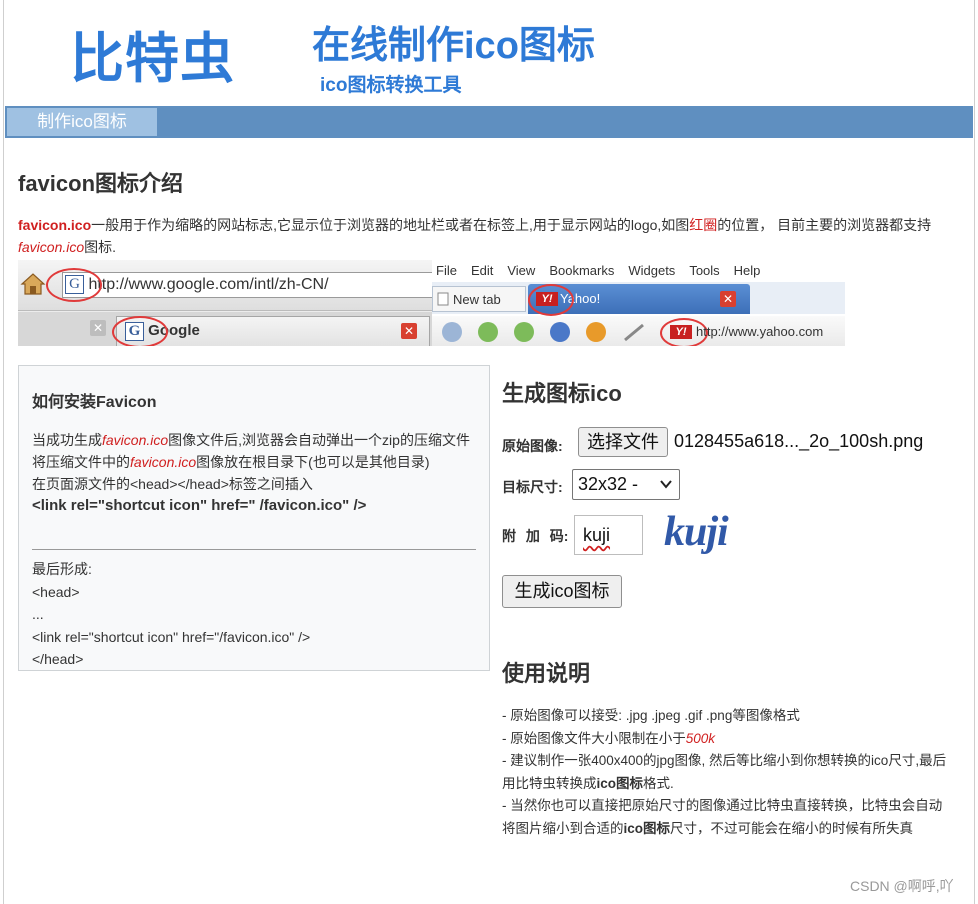 The image size is (978, 904). What do you see at coordinates (902, 886) in the screenshot?
I see `watermark: CSDN @啊呼,吖` at bounding box center [902, 886].